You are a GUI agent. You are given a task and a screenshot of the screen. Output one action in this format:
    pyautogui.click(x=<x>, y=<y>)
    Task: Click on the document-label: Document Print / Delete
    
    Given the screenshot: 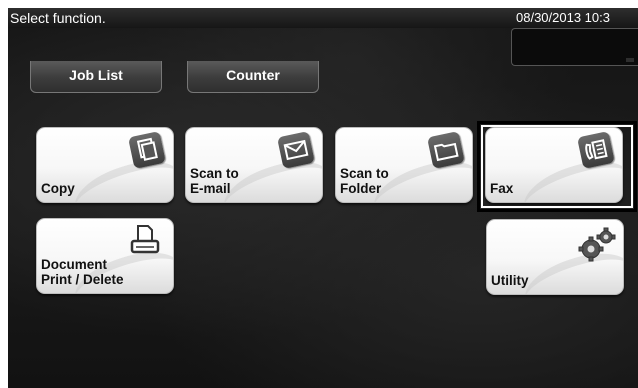 What is the action you would take?
    pyautogui.click(x=82, y=272)
    